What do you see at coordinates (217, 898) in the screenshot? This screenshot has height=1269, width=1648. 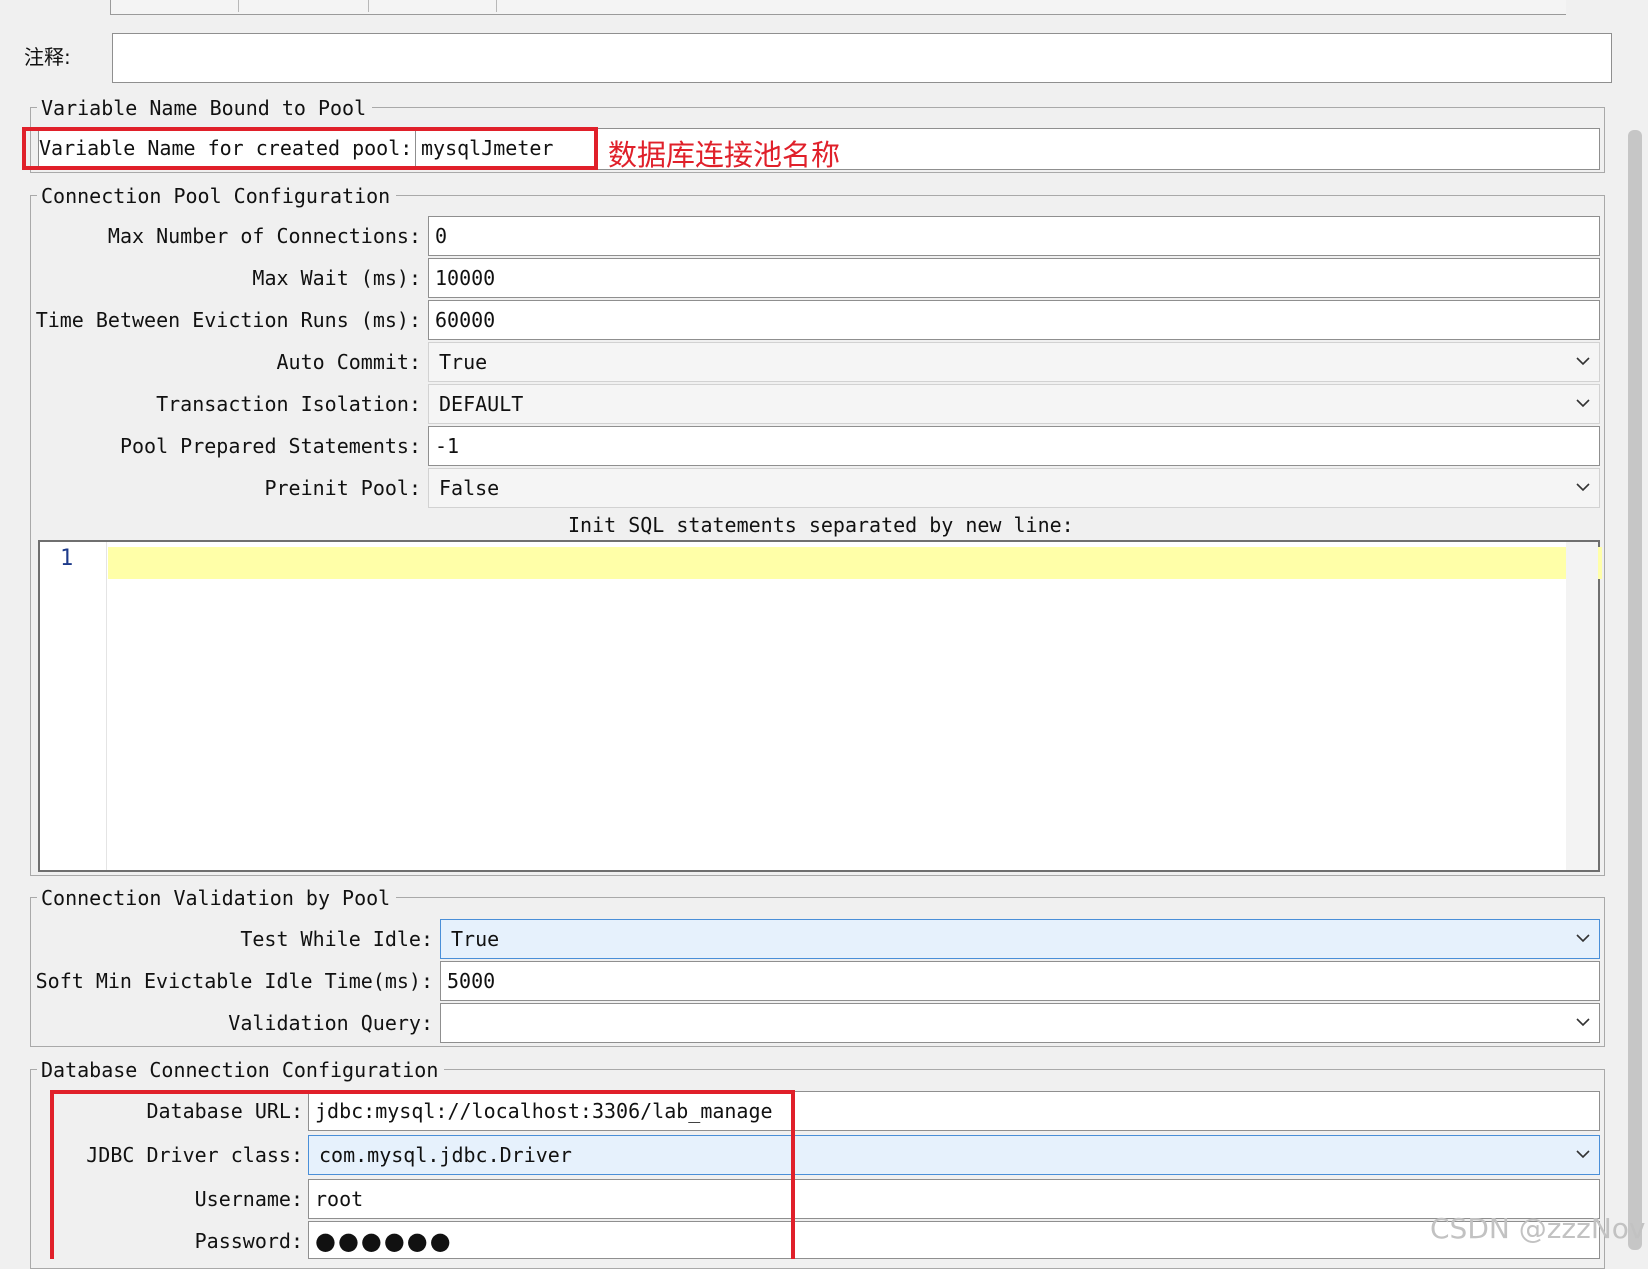 I see `validation-group-title: Connection Validation by Pool` at bounding box center [217, 898].